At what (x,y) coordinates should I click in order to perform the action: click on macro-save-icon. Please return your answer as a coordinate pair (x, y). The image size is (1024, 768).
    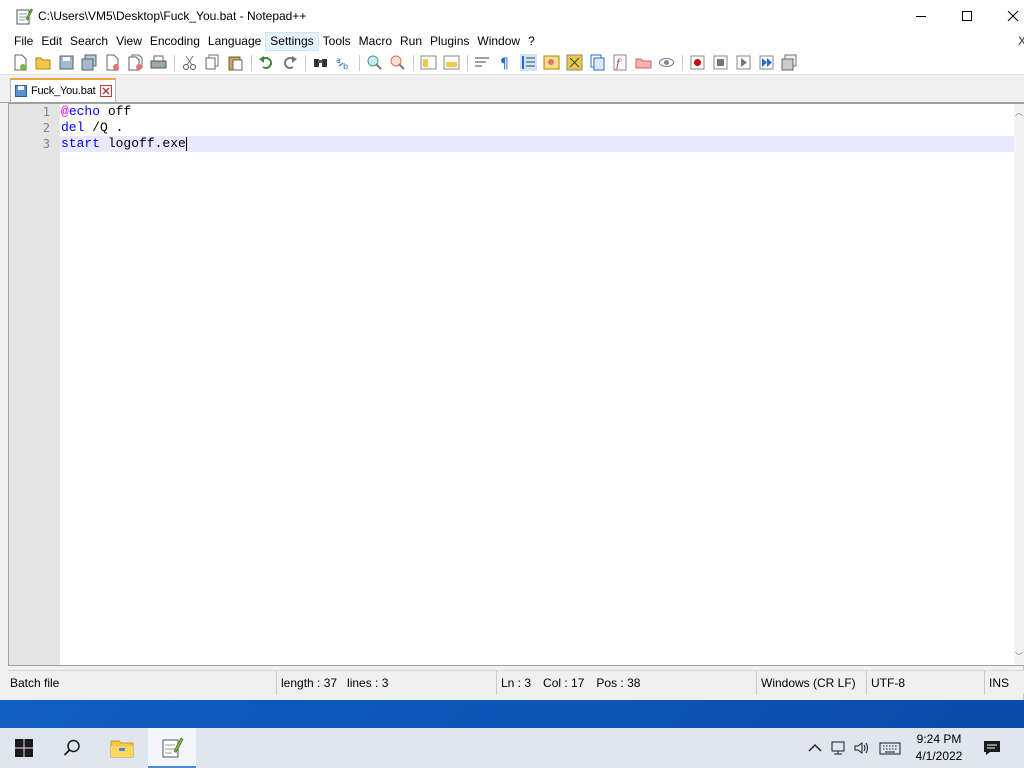
    Looking at the image, I should click on (789, 62).